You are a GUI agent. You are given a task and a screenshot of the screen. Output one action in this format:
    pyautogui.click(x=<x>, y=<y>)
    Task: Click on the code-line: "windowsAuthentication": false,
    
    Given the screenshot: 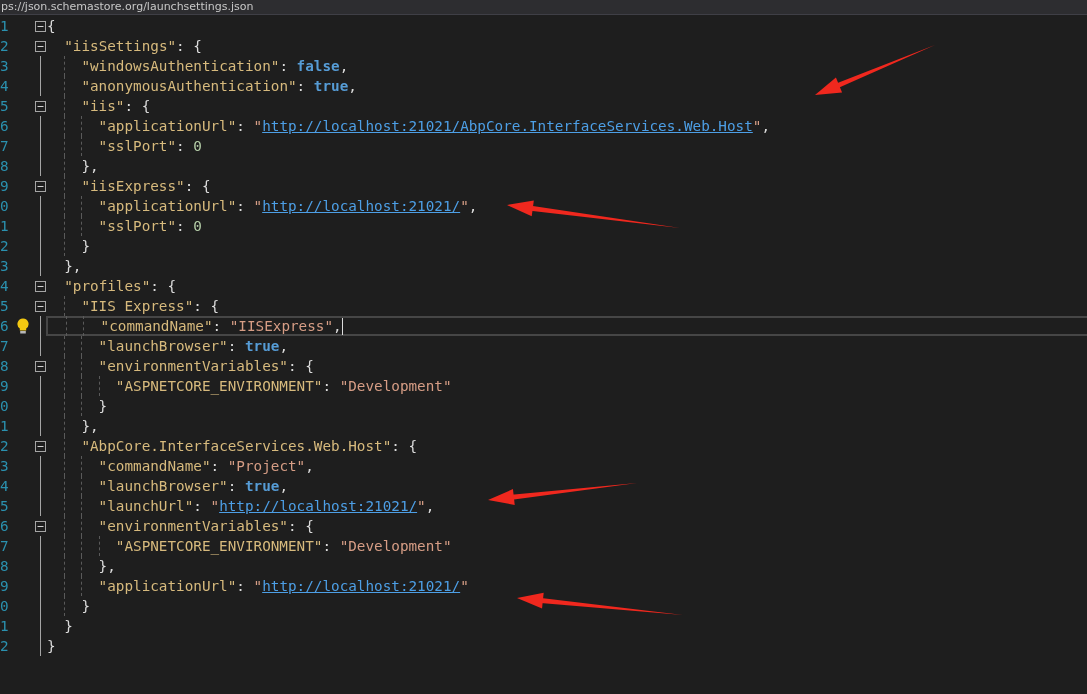 What is the action you would take?
    pyautogui.click(x=215, y=66)
    